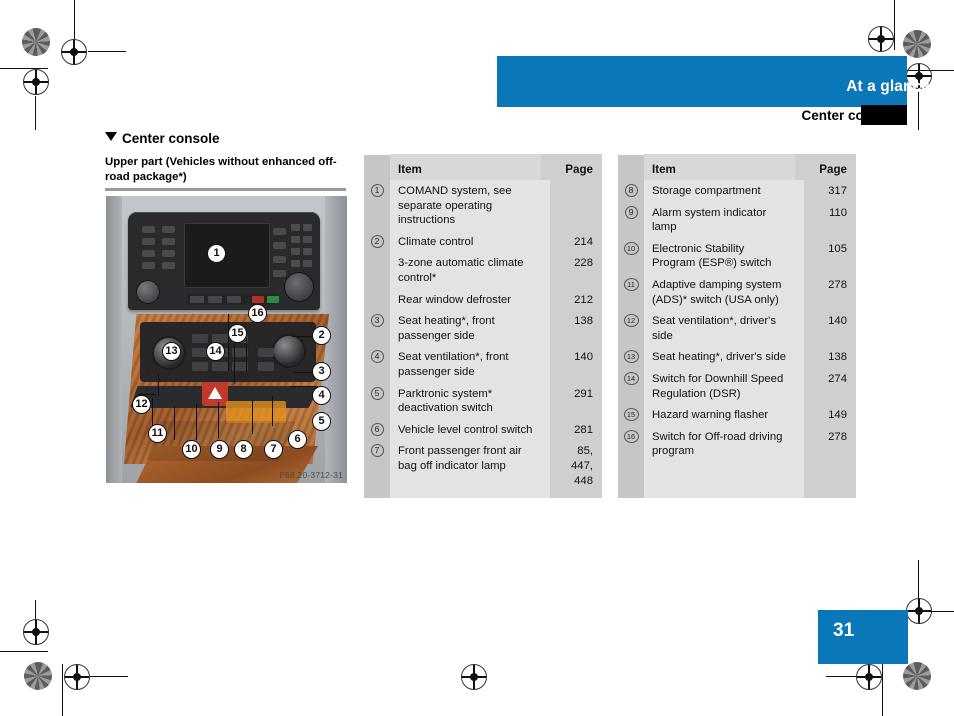 Image resolution: width=954 pixels, height=716 pixels. Describe the element at coordinates (237, 333) in the screenshot. I see `callout-15: 15` at that location.